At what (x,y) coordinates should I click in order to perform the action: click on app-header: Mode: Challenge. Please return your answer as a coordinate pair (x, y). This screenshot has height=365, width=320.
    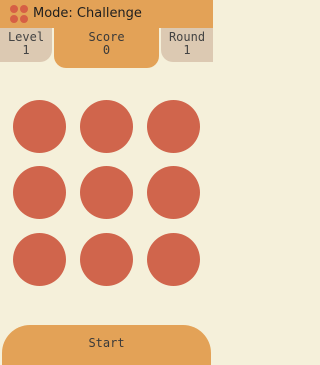
    Looking at the image, I should click on (106, 14).